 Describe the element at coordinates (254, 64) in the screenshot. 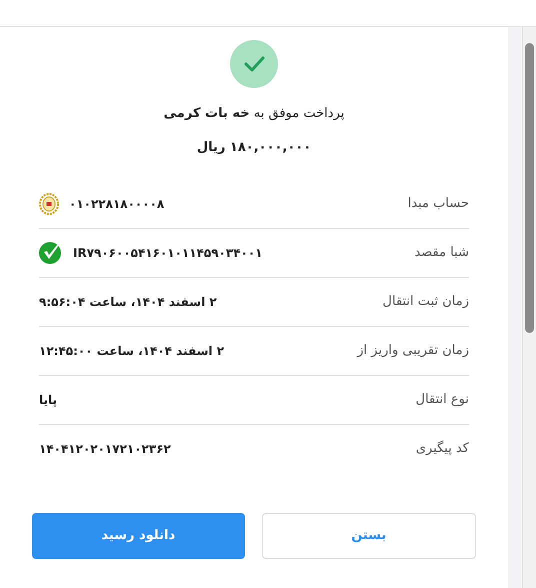

I see `success-icon` at that location.